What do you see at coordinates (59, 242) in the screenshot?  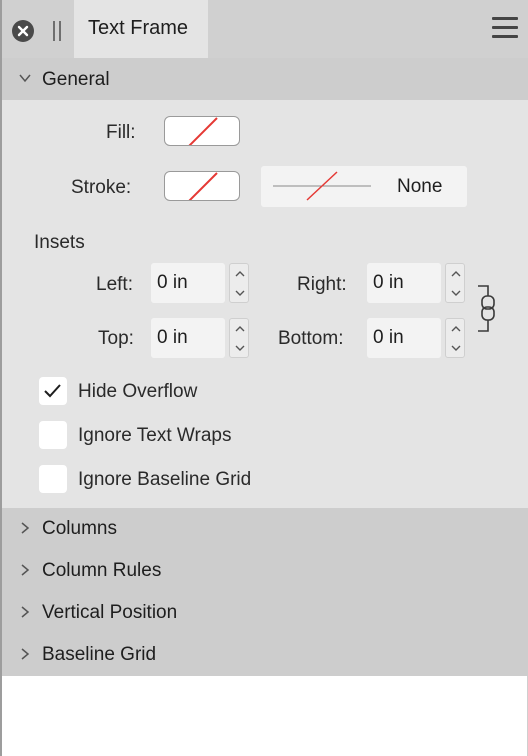 I see `insets-label: Insets` at bounding box center [59, 242].